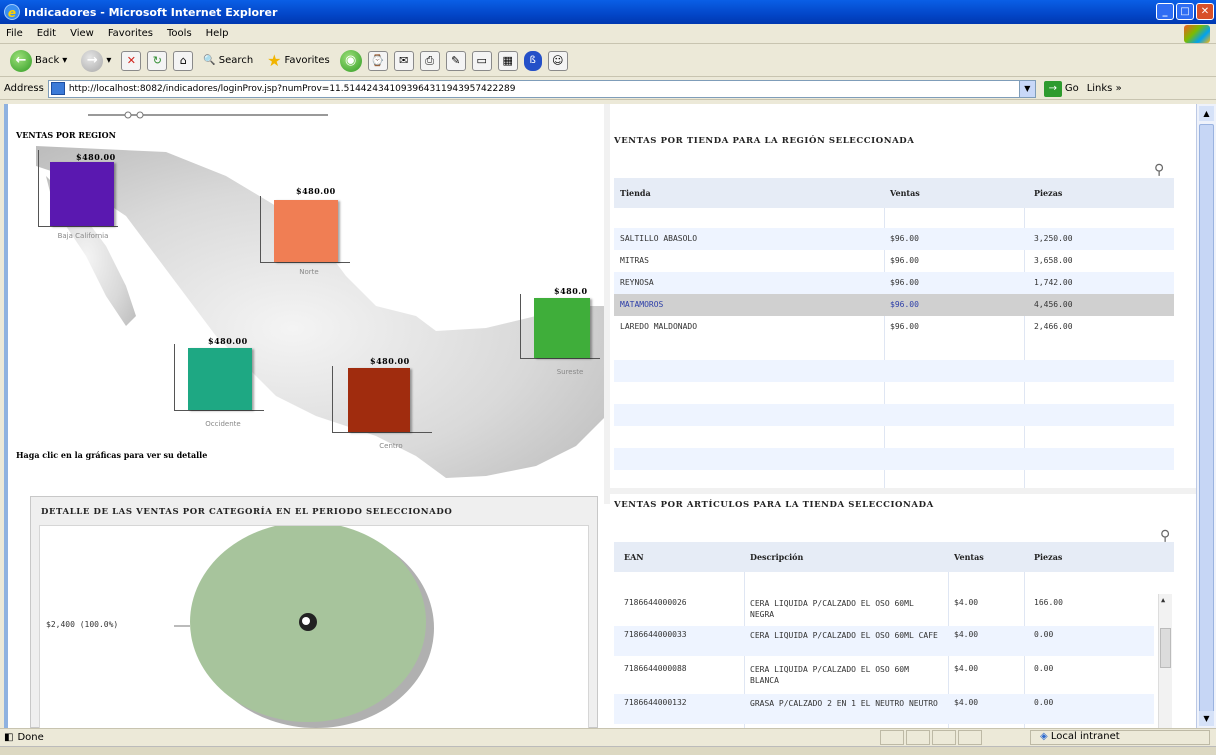 The image size is (1216, 755). What do you see at coordinates (14, 33) in the screenshot?
I see `menu-file: File` at bounding box center [14, 33].